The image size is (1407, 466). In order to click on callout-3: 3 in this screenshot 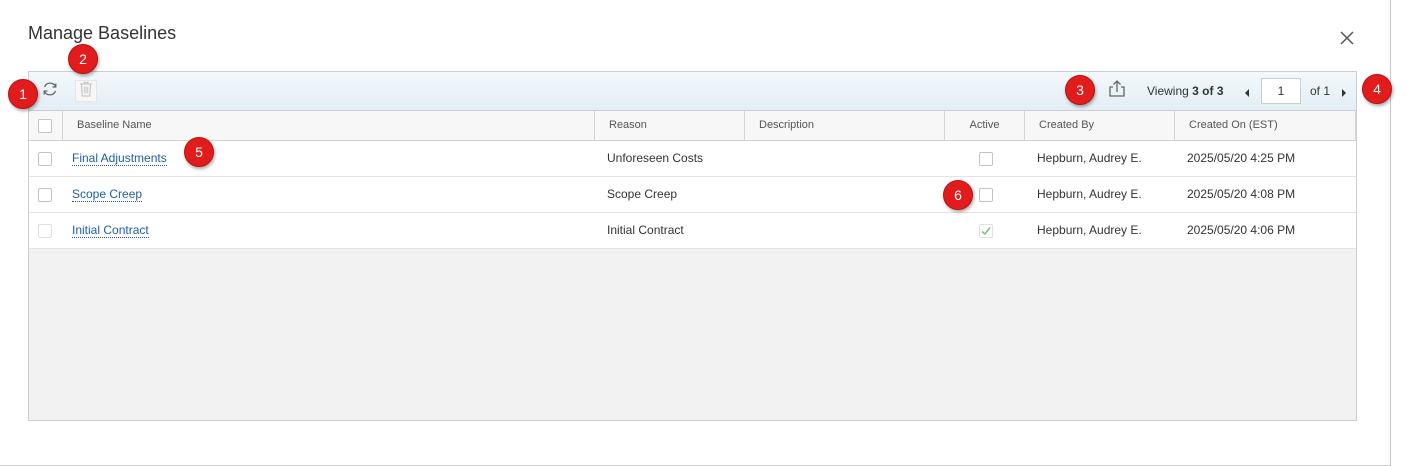, I will do `click(1080, 90)`.